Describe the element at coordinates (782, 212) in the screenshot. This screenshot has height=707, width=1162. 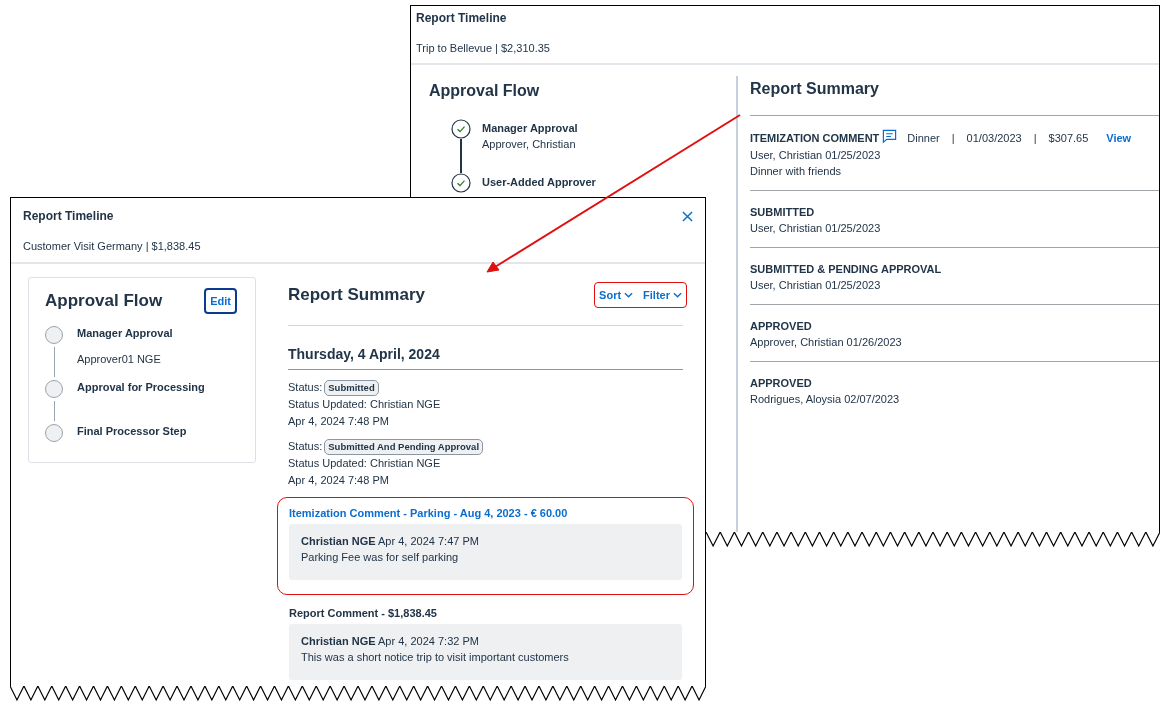
I see `entry-title: SUBMITTED` at that location.